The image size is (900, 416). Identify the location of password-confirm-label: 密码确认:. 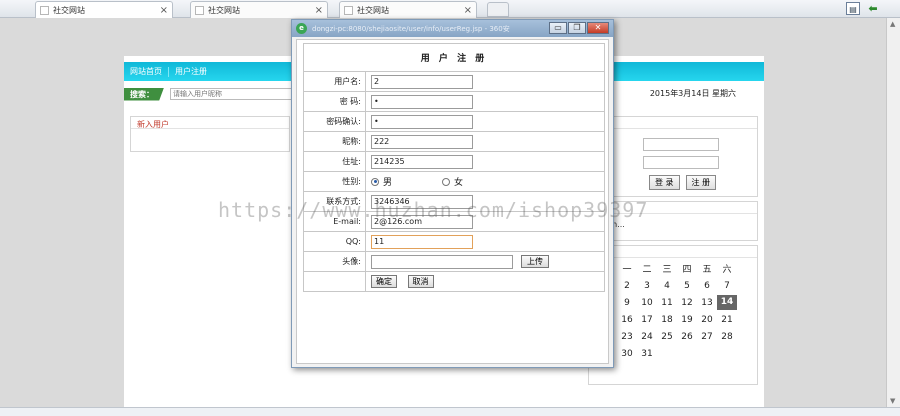
(334, 121).